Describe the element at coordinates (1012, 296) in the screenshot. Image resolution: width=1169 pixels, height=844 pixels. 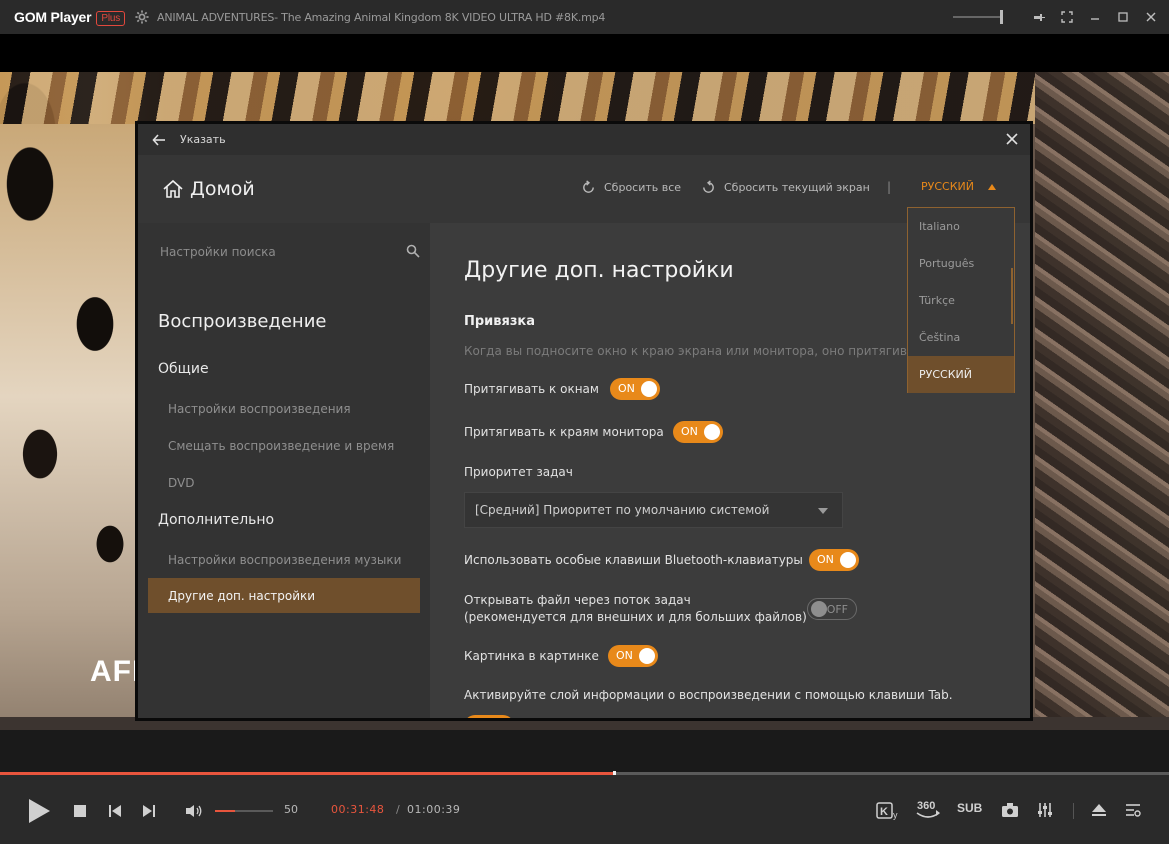
I see `dropdown-scrollbar` at that location.